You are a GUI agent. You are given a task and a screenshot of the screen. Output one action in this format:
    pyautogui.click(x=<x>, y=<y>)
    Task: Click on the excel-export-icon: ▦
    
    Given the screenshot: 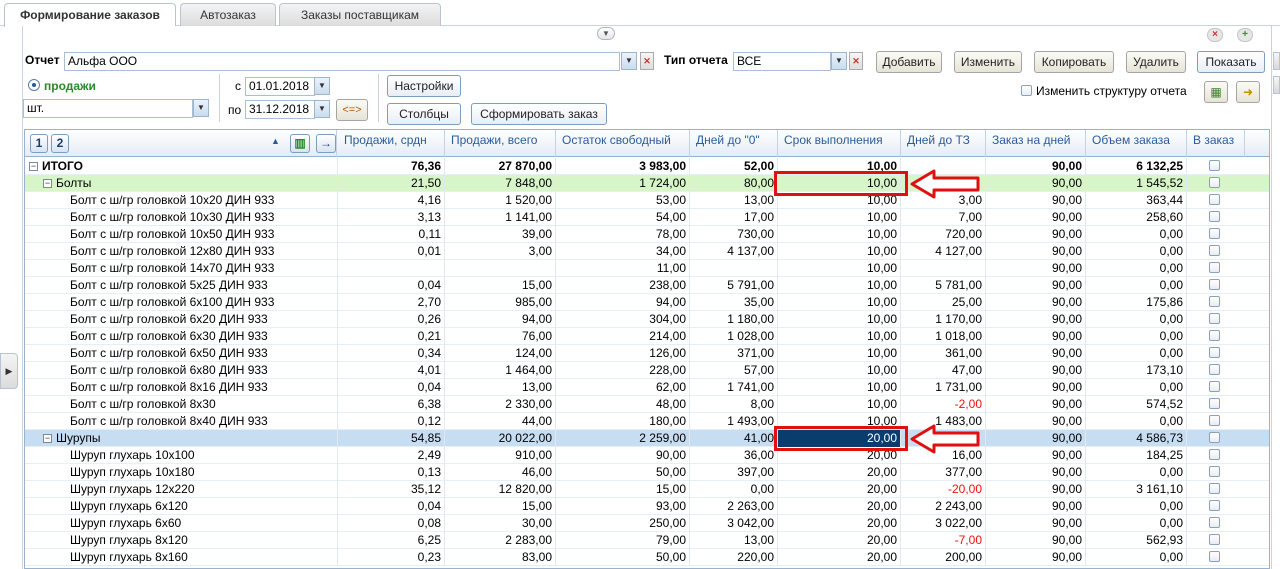 What is the action you would take?
    pyautogui.click(x=1216, y=92)
    